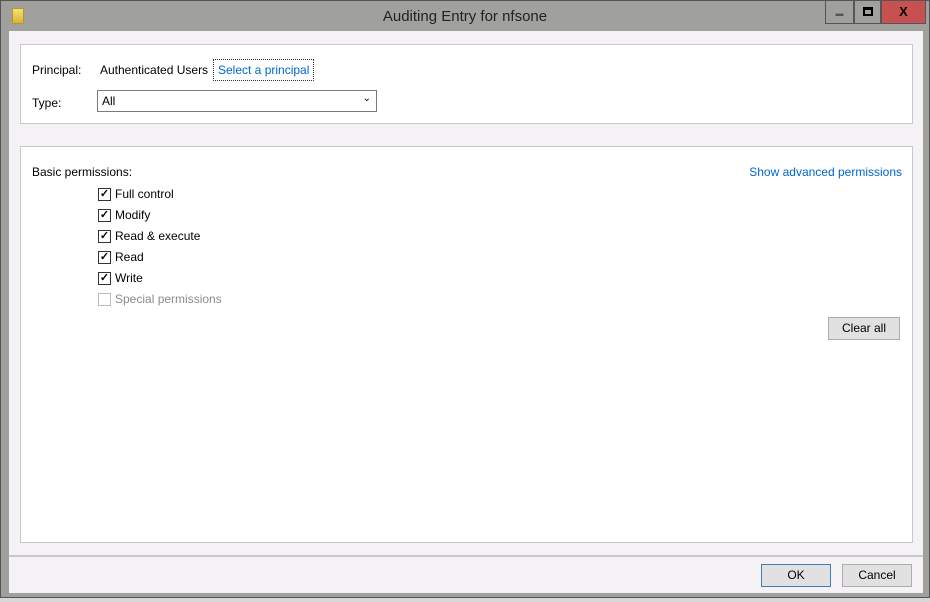  I want to click on permission-checkbox: ✓ Read & execute, so click(149, 236).